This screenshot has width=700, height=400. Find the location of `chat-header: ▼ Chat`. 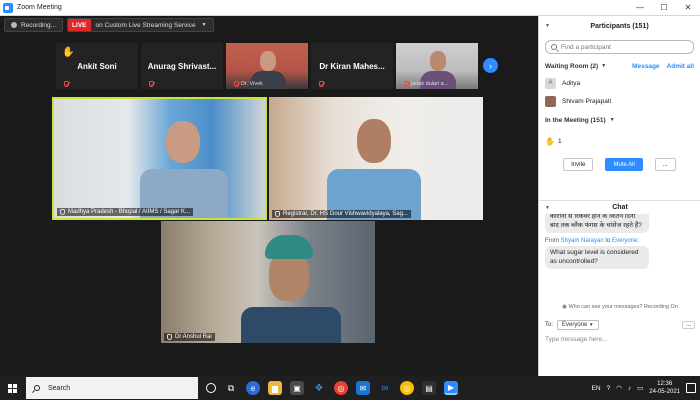

chat-header: ▼ Chat is located at coordinates (619, 207).